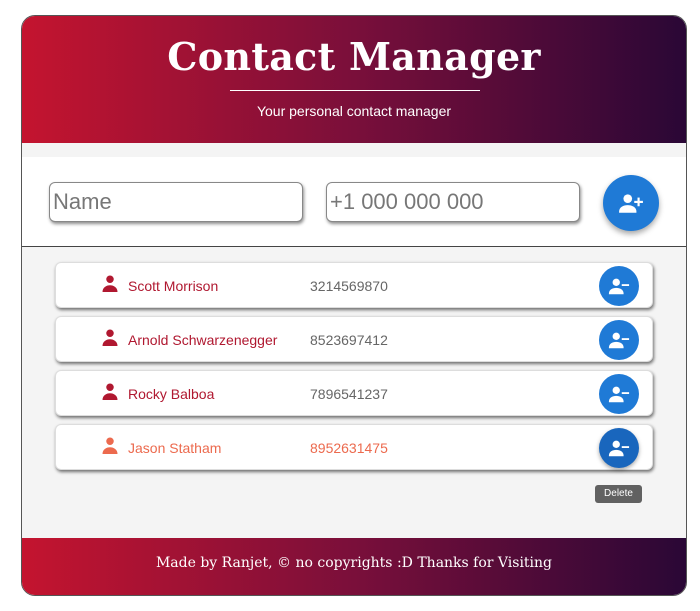 The image size is (700, 611). What do you see at coordinates (354, 56) in the screenshot?
I see `page-title: Contact Manager` at bounding box center [354, 56].